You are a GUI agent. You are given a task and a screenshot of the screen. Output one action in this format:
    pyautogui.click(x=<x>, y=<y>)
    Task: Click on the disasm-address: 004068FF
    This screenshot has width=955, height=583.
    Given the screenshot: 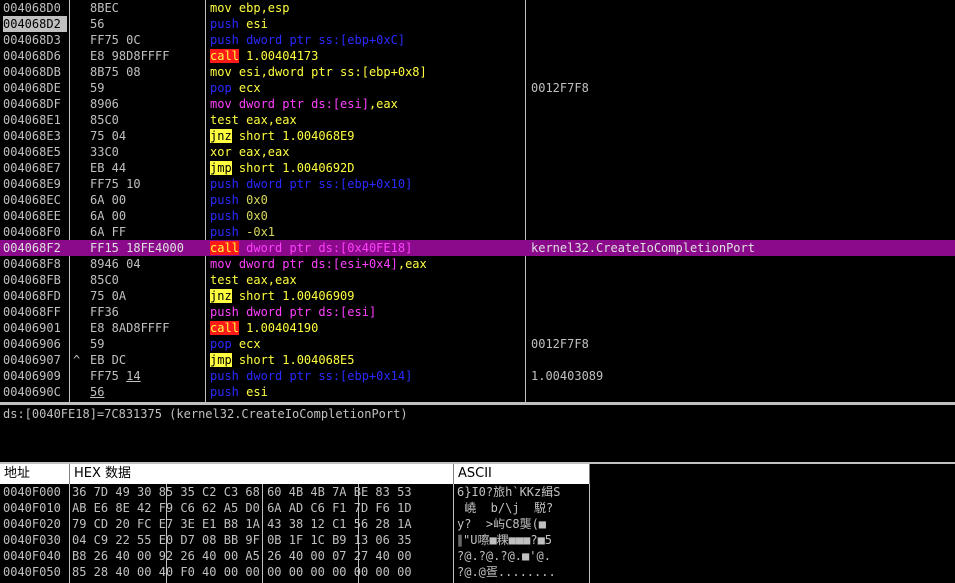 What is the action you would take?
    pyautogui.click(x=32, y=312)
    